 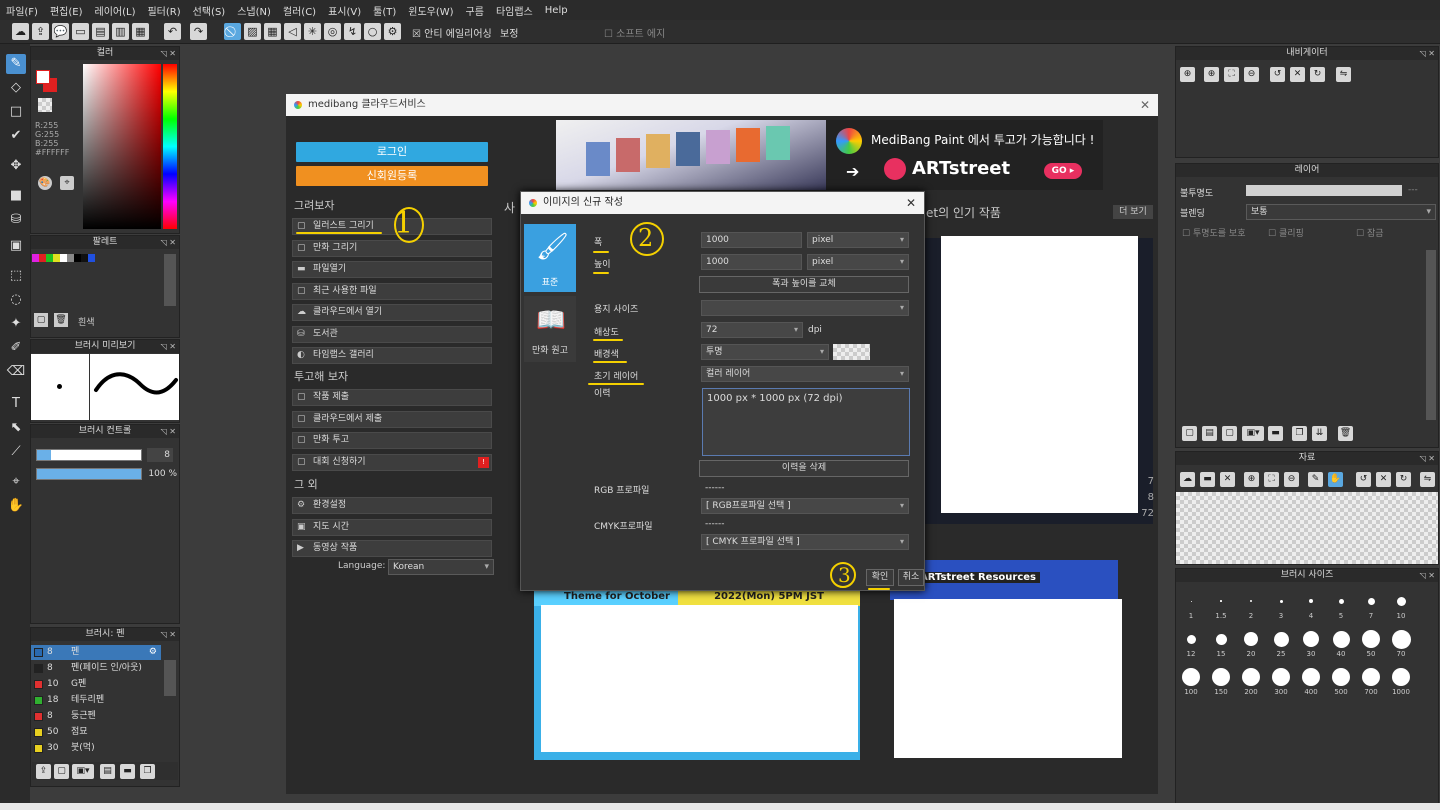 I want to click on width-input: 1000, so click(x=751, y=240).